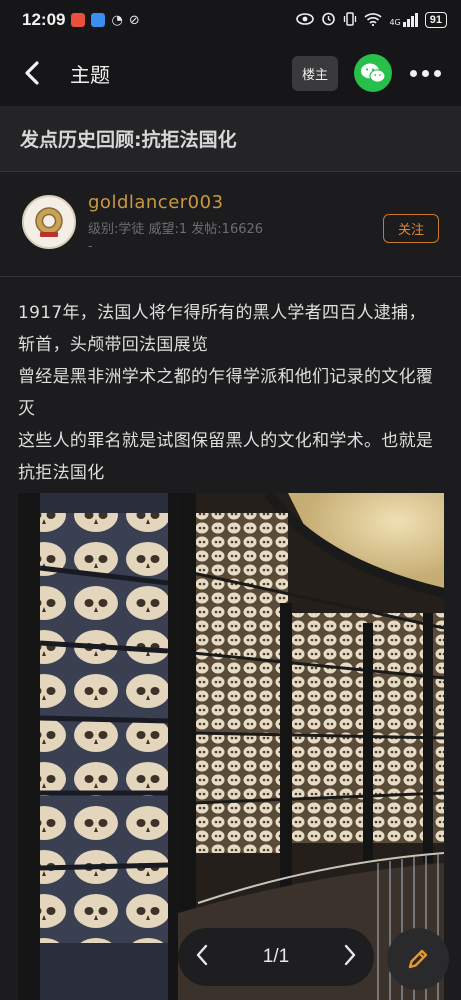 Image resolution: width=461 pixels, height=1000 pixels. Describe the element at coordinates (128, 140) in the screenshot. I see `post-title: 发点历史回顾:抗拒法国化` at that location.